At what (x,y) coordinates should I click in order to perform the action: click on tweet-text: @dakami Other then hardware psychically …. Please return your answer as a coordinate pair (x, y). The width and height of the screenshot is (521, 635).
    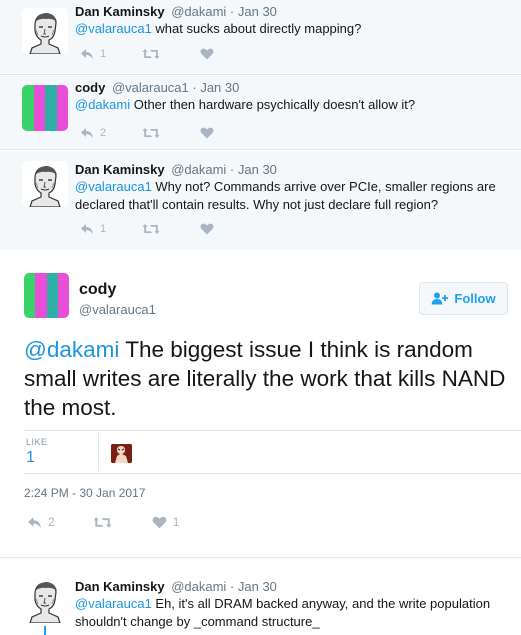
    Looking at the image, I should click on (245, 104).